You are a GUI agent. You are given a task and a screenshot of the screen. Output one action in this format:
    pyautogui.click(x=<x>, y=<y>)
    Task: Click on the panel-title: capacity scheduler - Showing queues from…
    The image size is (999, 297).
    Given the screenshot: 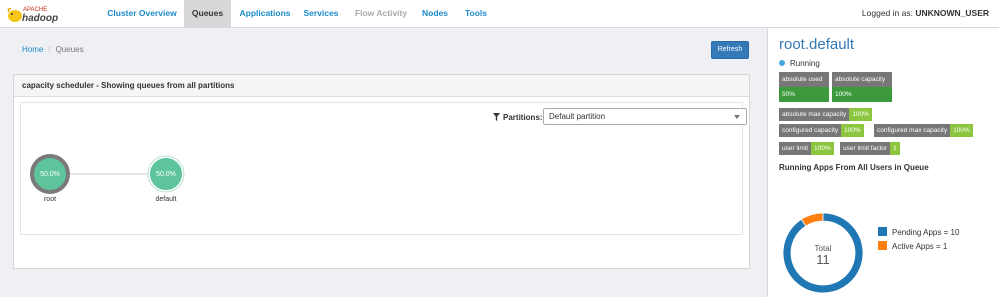 What is the action you would take?
    pyautogui.click(x=381, y=86)
    